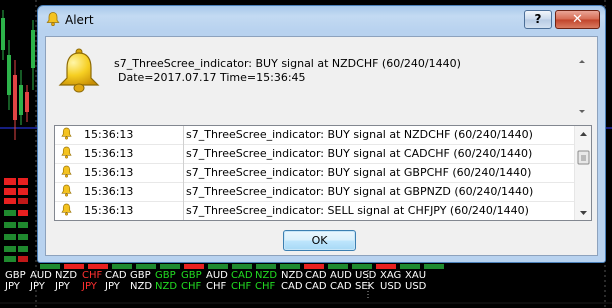 The height and width of the screenshot is (308, 612). I want to click on message-scrollbar, so click(582, 87).